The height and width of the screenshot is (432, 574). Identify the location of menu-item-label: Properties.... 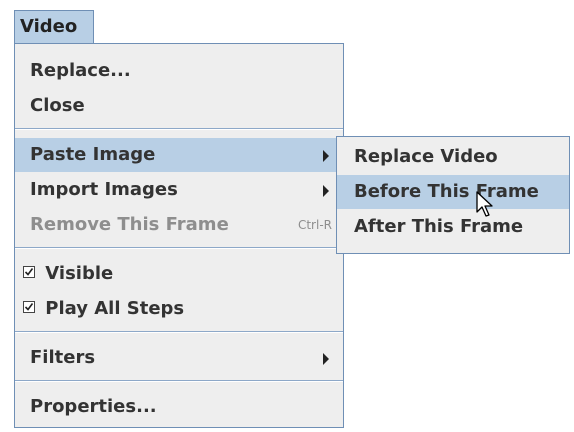
(93, 406).